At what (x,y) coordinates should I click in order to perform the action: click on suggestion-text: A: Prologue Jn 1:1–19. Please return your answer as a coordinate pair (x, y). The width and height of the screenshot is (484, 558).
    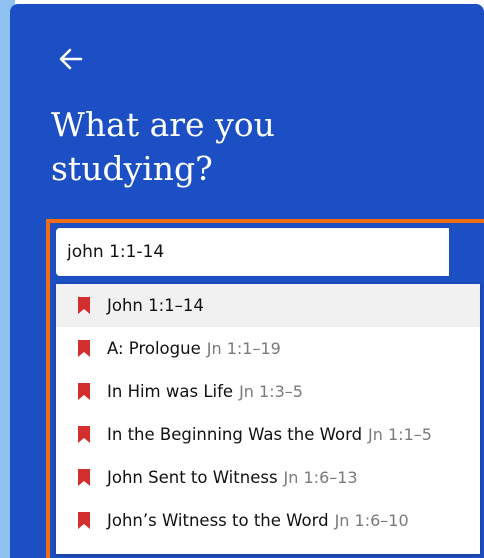
    Looking at the image, I should click on (194, 348).